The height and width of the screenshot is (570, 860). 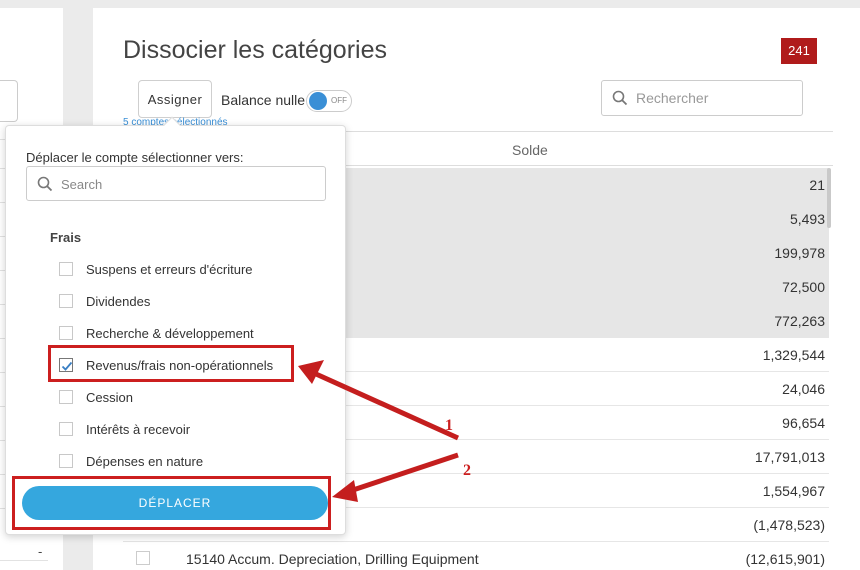 What do you see at coordinates (449, 425) in the screenshot?
I see `annotation-number-1: 1` at bounding box center [449, 425].